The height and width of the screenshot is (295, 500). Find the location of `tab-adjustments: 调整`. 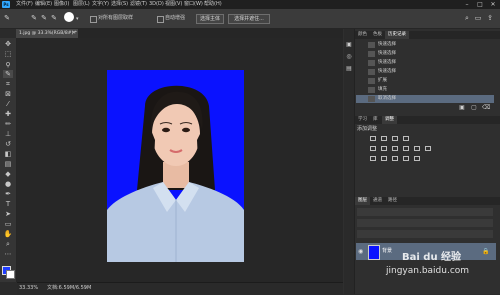

tab-adjustments: 调整 is located at coordinates (389, 120).